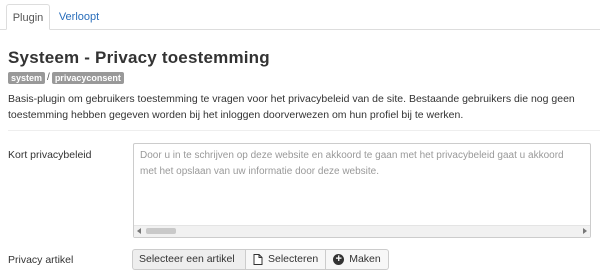  Describe the element at coordinates (87, 78) in the screenshot. I see `tag-privacyconsent: privacyconsent` at that location.